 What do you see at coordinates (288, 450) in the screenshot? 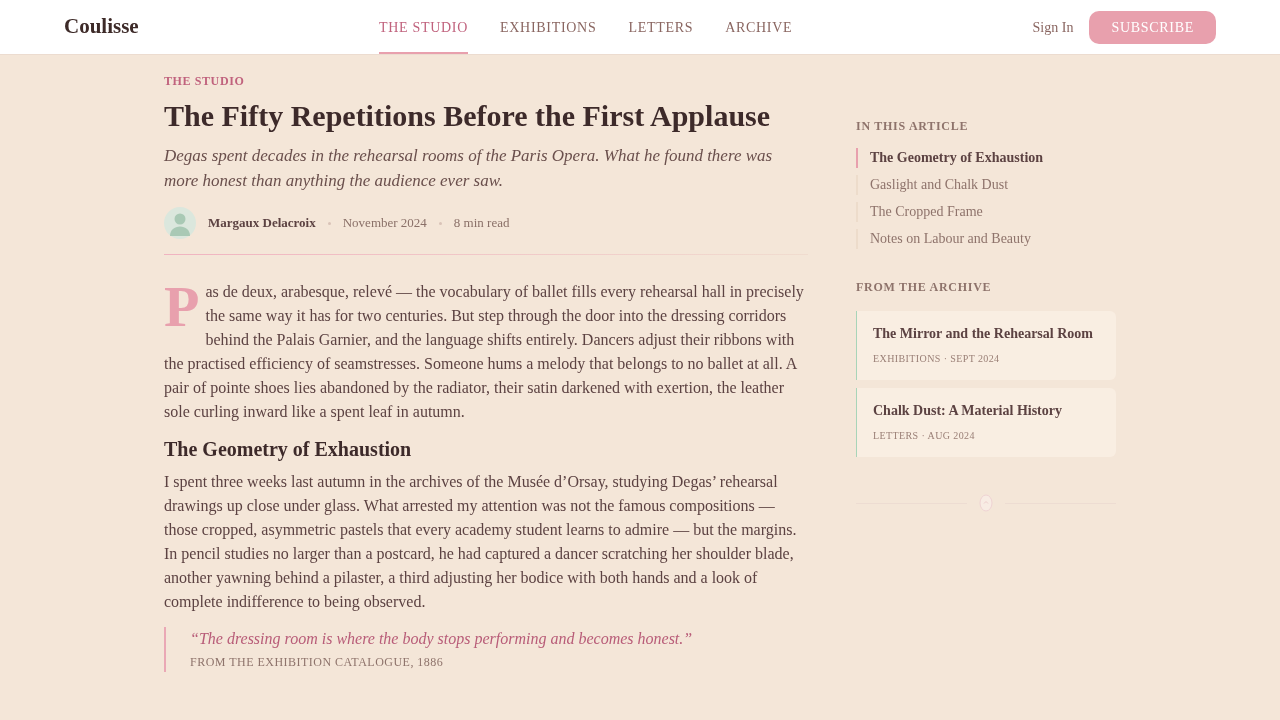
I see `section-heading: The Geometry of Exhaustion` at bounding box center [288, 450].